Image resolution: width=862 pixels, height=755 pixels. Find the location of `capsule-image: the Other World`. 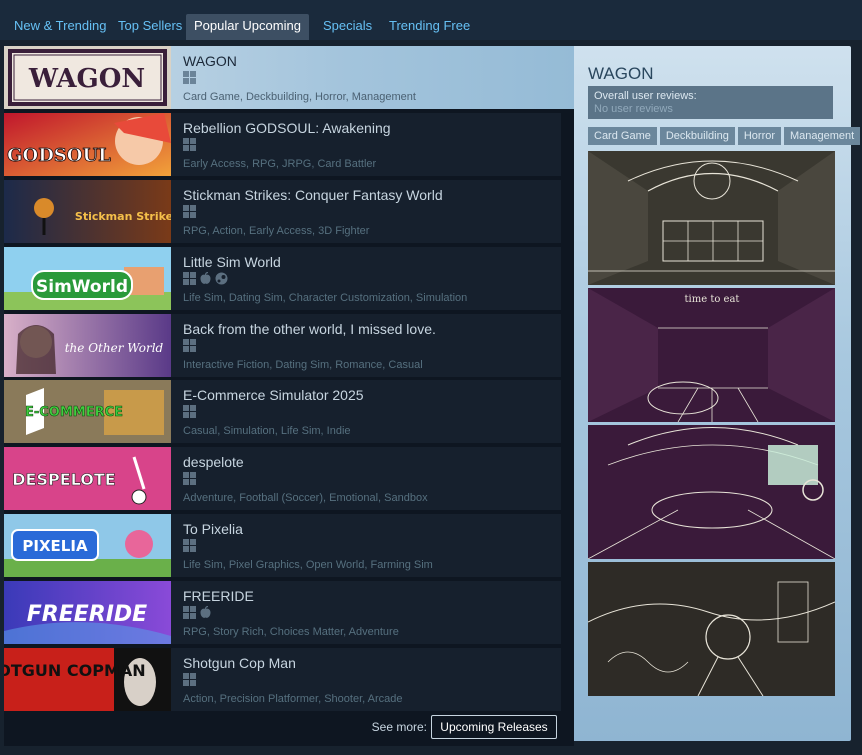

capsule-image: the Other World is located at coordinates (87, 345).